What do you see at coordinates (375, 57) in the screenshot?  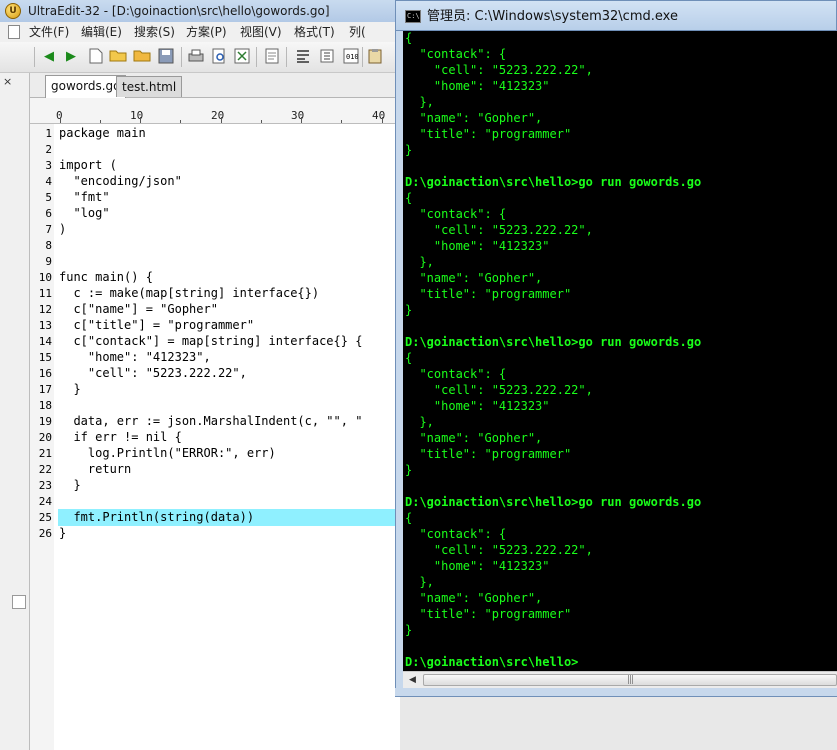 I see `clipboard-icon` at bounding box center [375, 57].